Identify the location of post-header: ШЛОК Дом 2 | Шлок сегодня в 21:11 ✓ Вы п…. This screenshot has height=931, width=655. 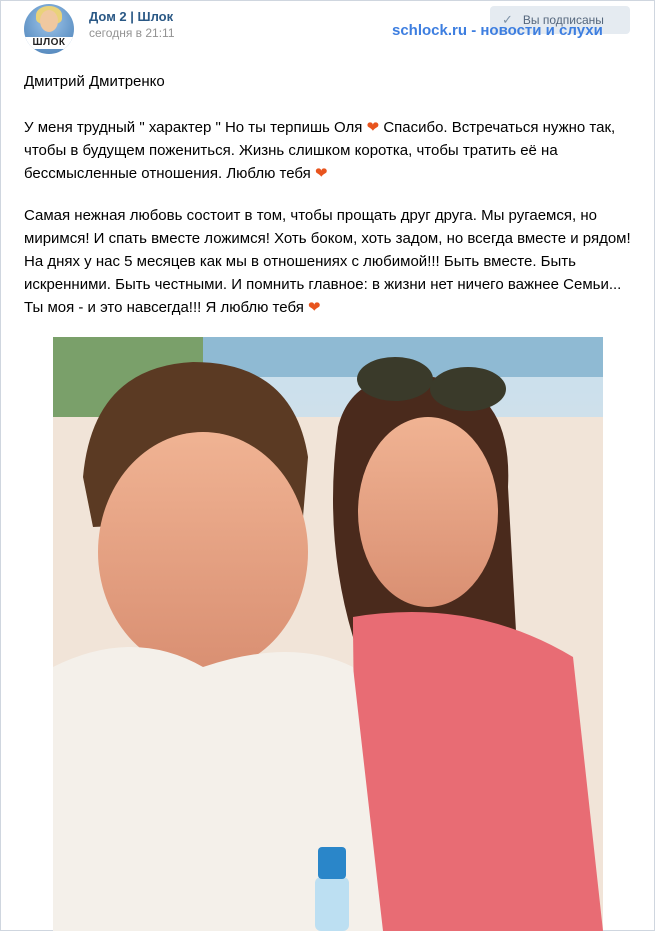
(327, 30).